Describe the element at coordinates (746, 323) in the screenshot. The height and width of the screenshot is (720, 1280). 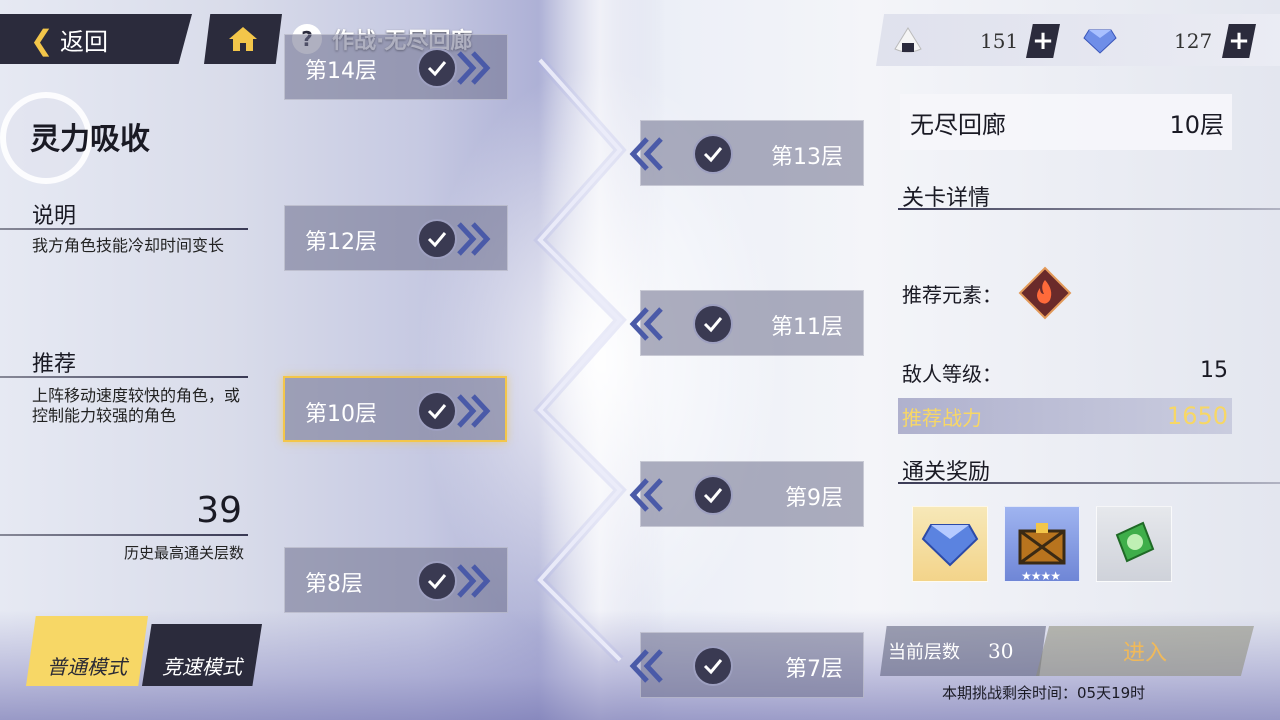
I see `floor-node: 第11层` at that location.